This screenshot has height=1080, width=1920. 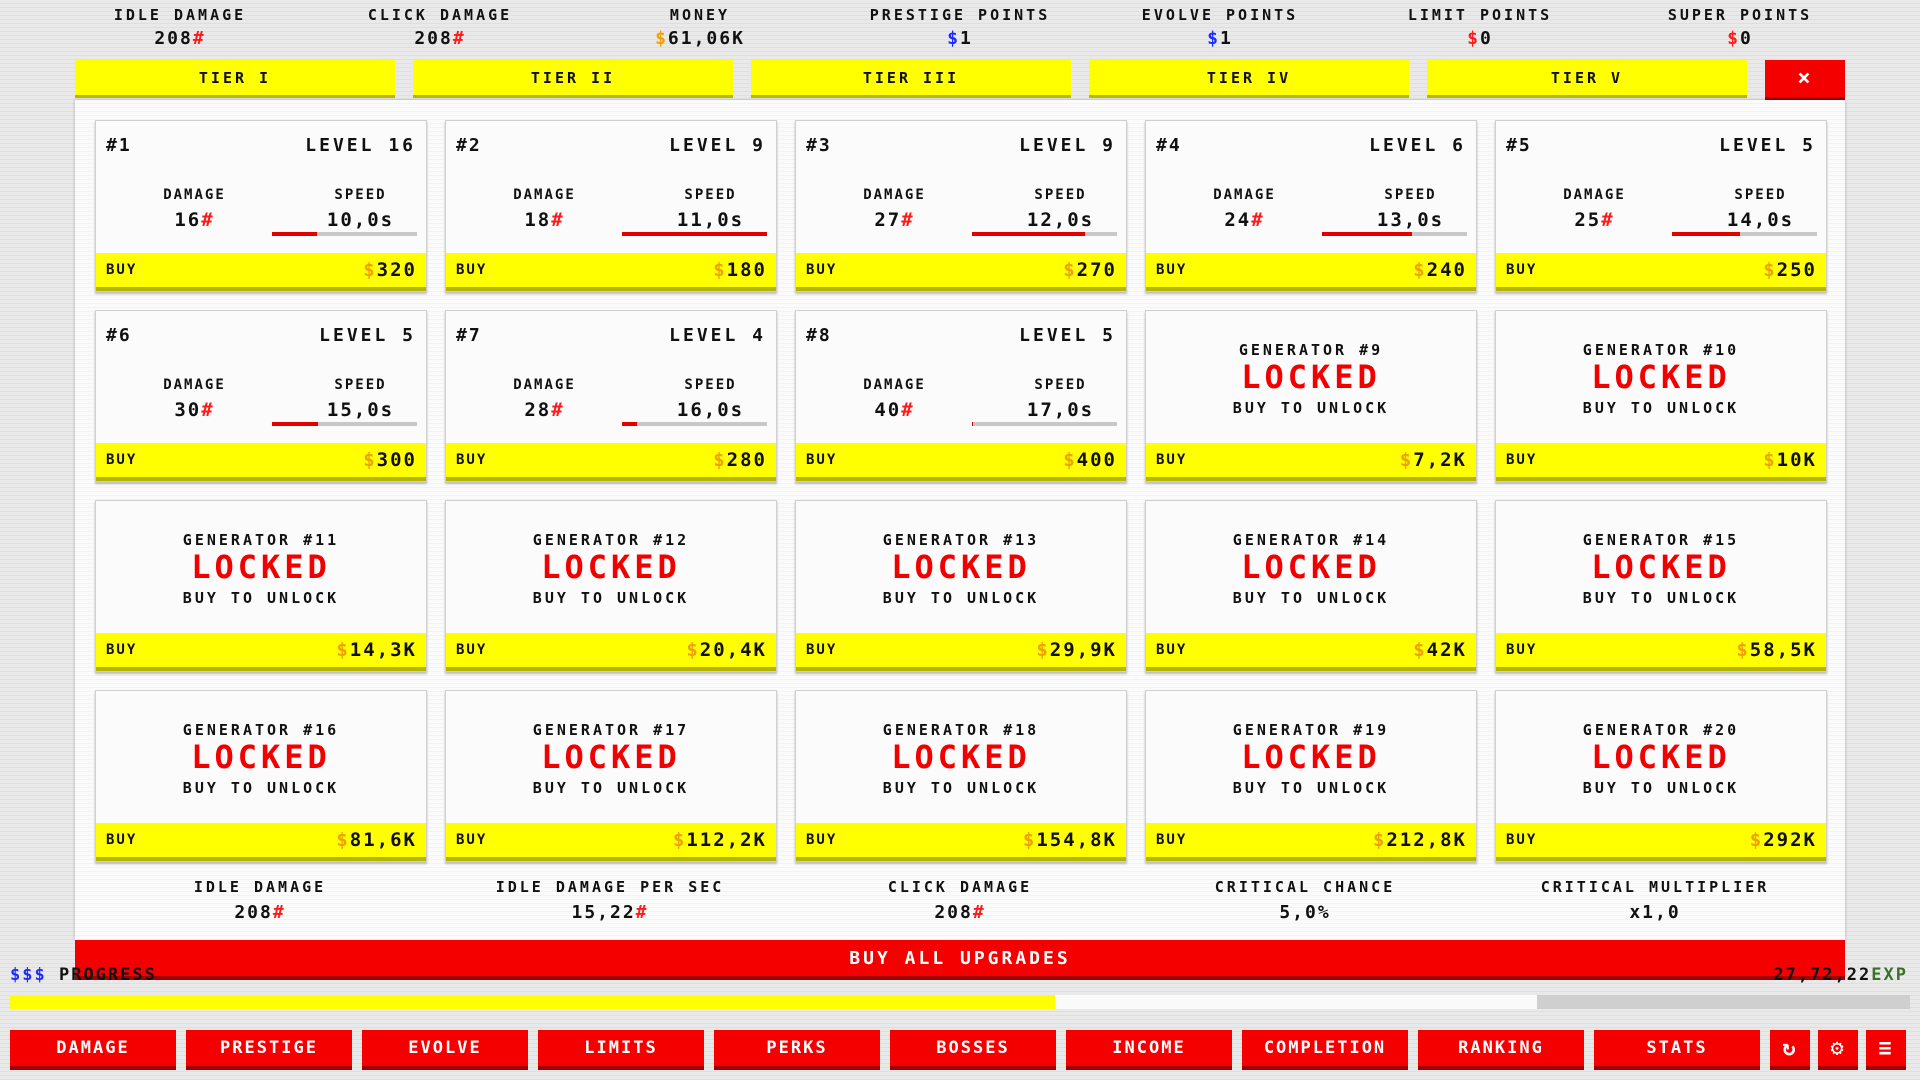 What do you see at coordinates (1661, 462) in the screenshot?
I see `buy-unlock-button: BUY $10K` at bounding box center [1661, 462].